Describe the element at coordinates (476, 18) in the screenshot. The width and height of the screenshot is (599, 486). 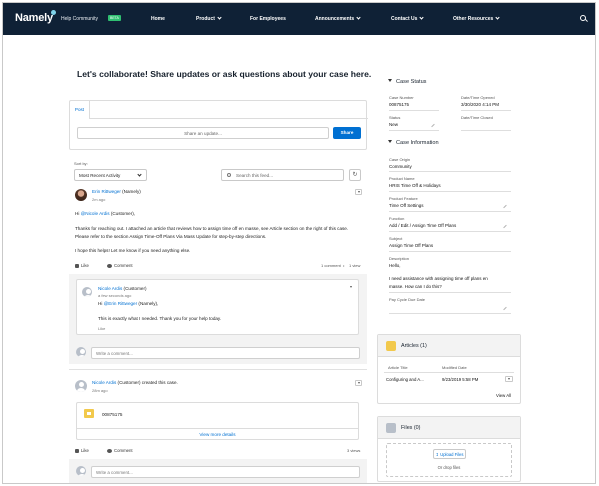
I see `nav-other-resources: Other Resources` at that location.